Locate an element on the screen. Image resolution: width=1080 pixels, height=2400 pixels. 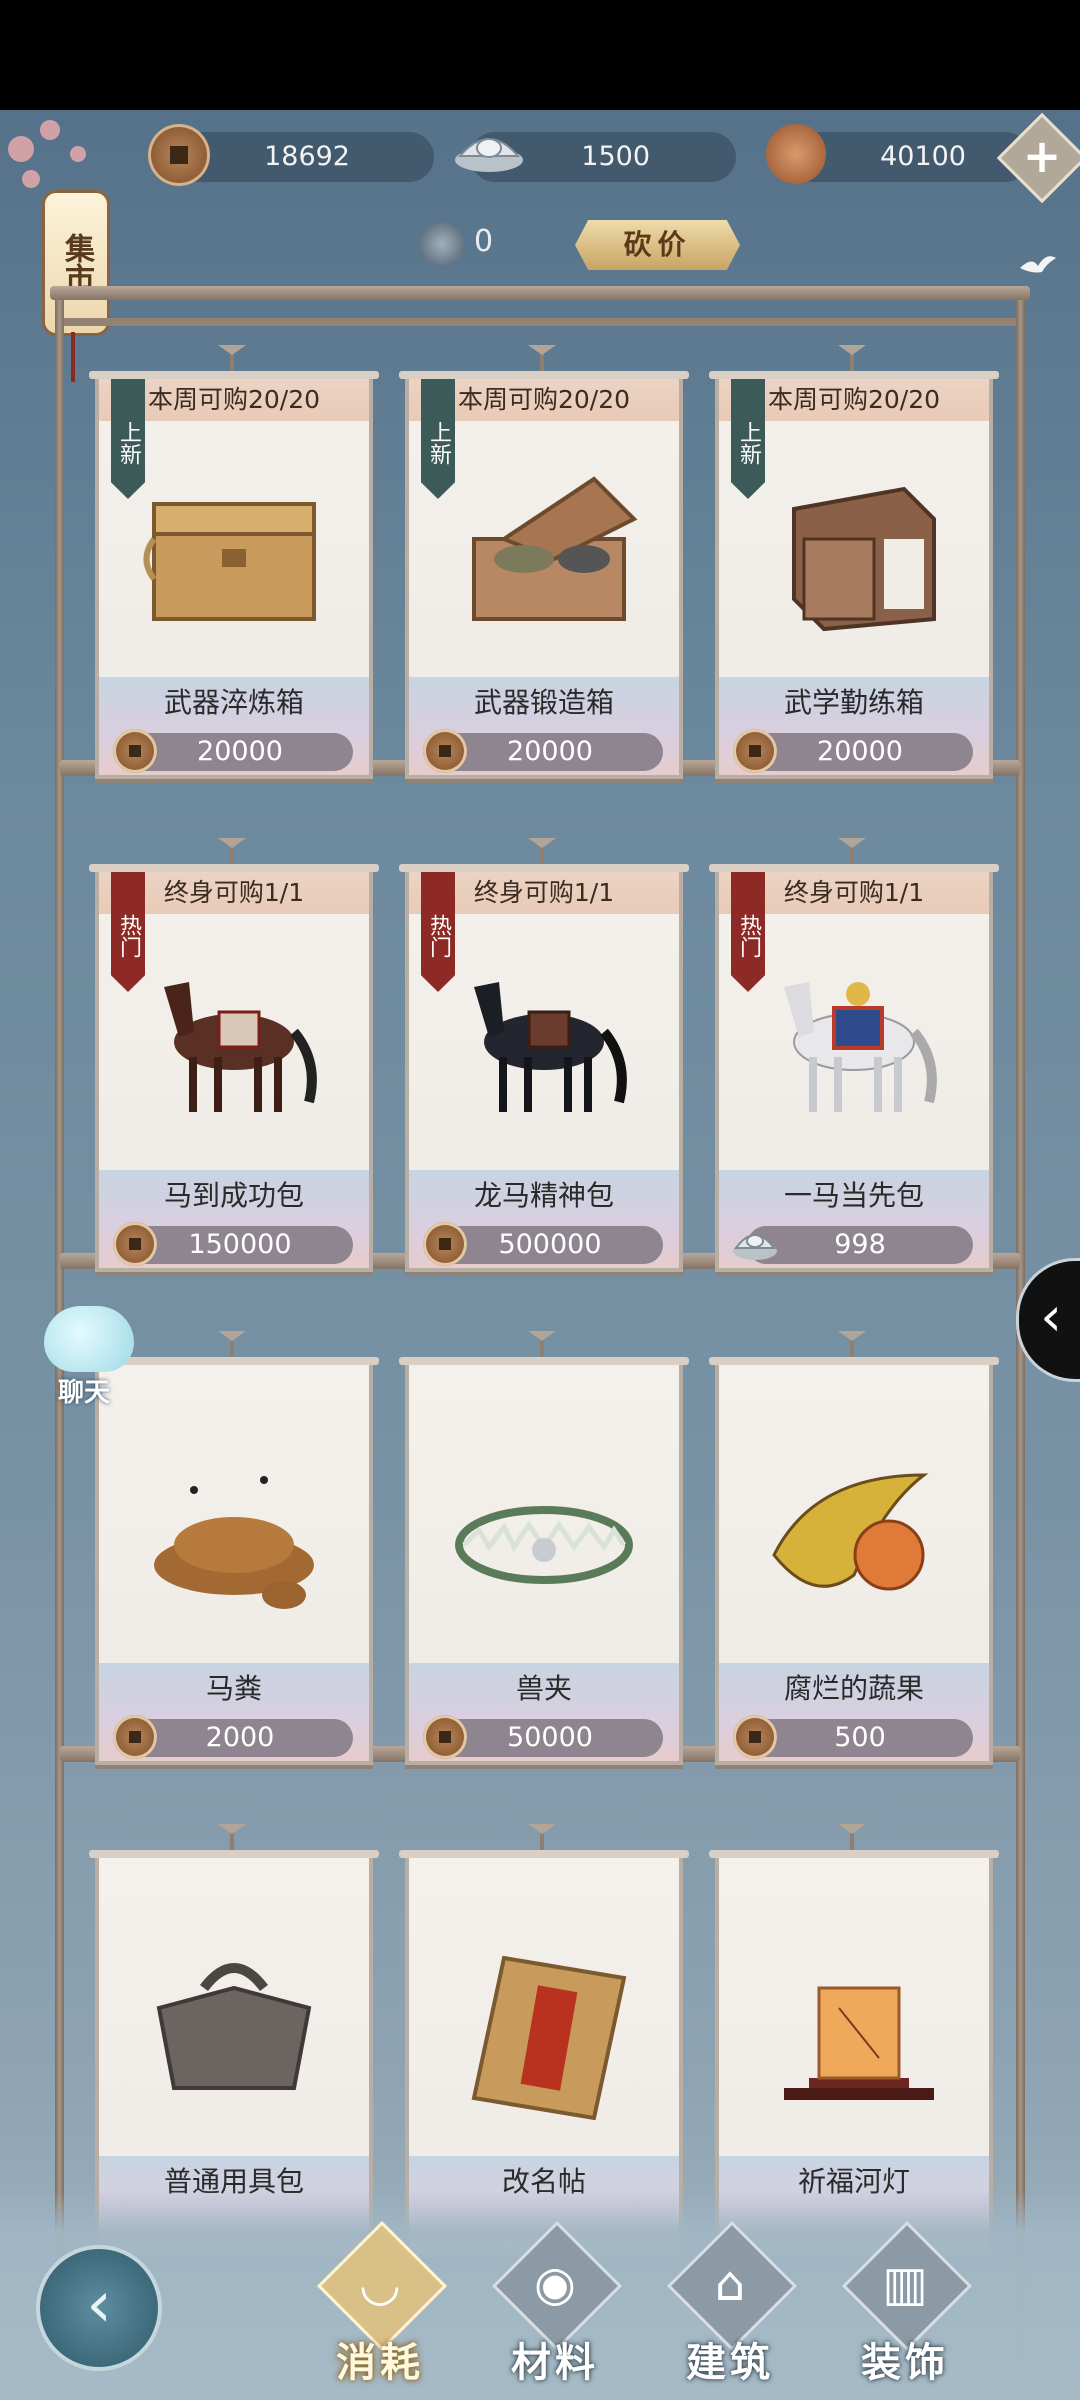
chat-bubble-icon is located at coordinates (89, 1339).